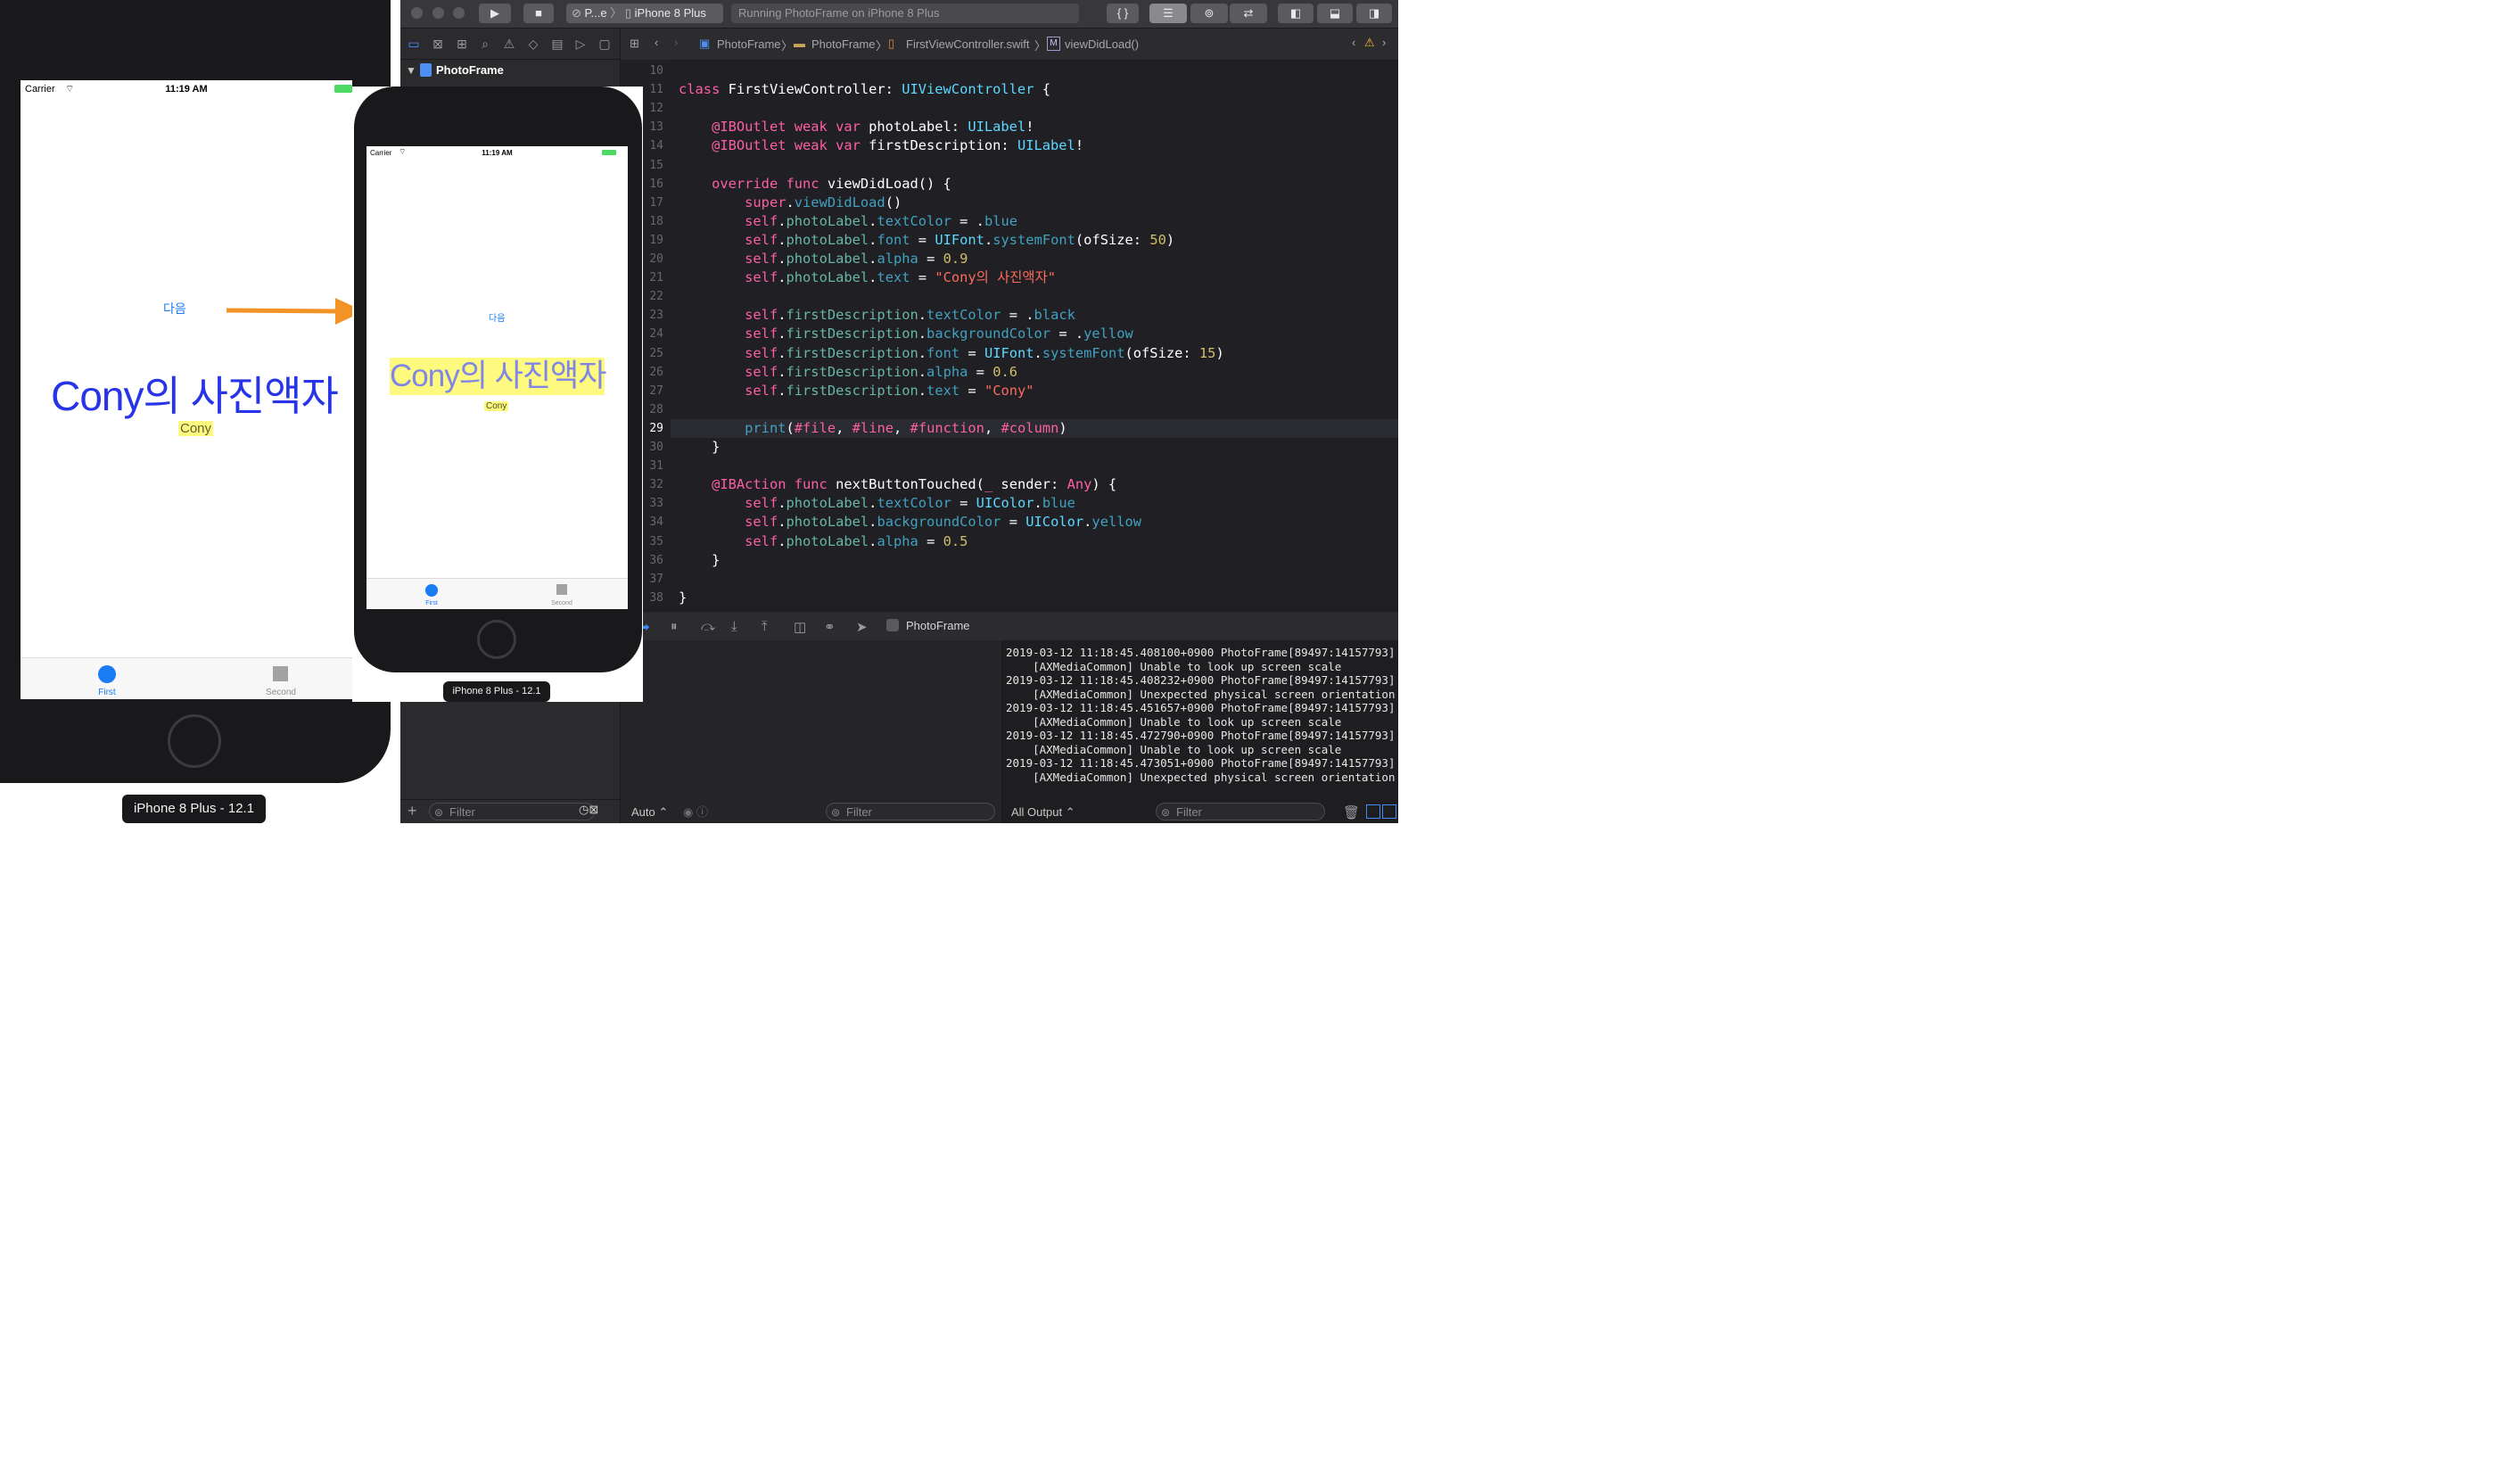  I want to click on debug-icon: ▤, so click(557, 44).